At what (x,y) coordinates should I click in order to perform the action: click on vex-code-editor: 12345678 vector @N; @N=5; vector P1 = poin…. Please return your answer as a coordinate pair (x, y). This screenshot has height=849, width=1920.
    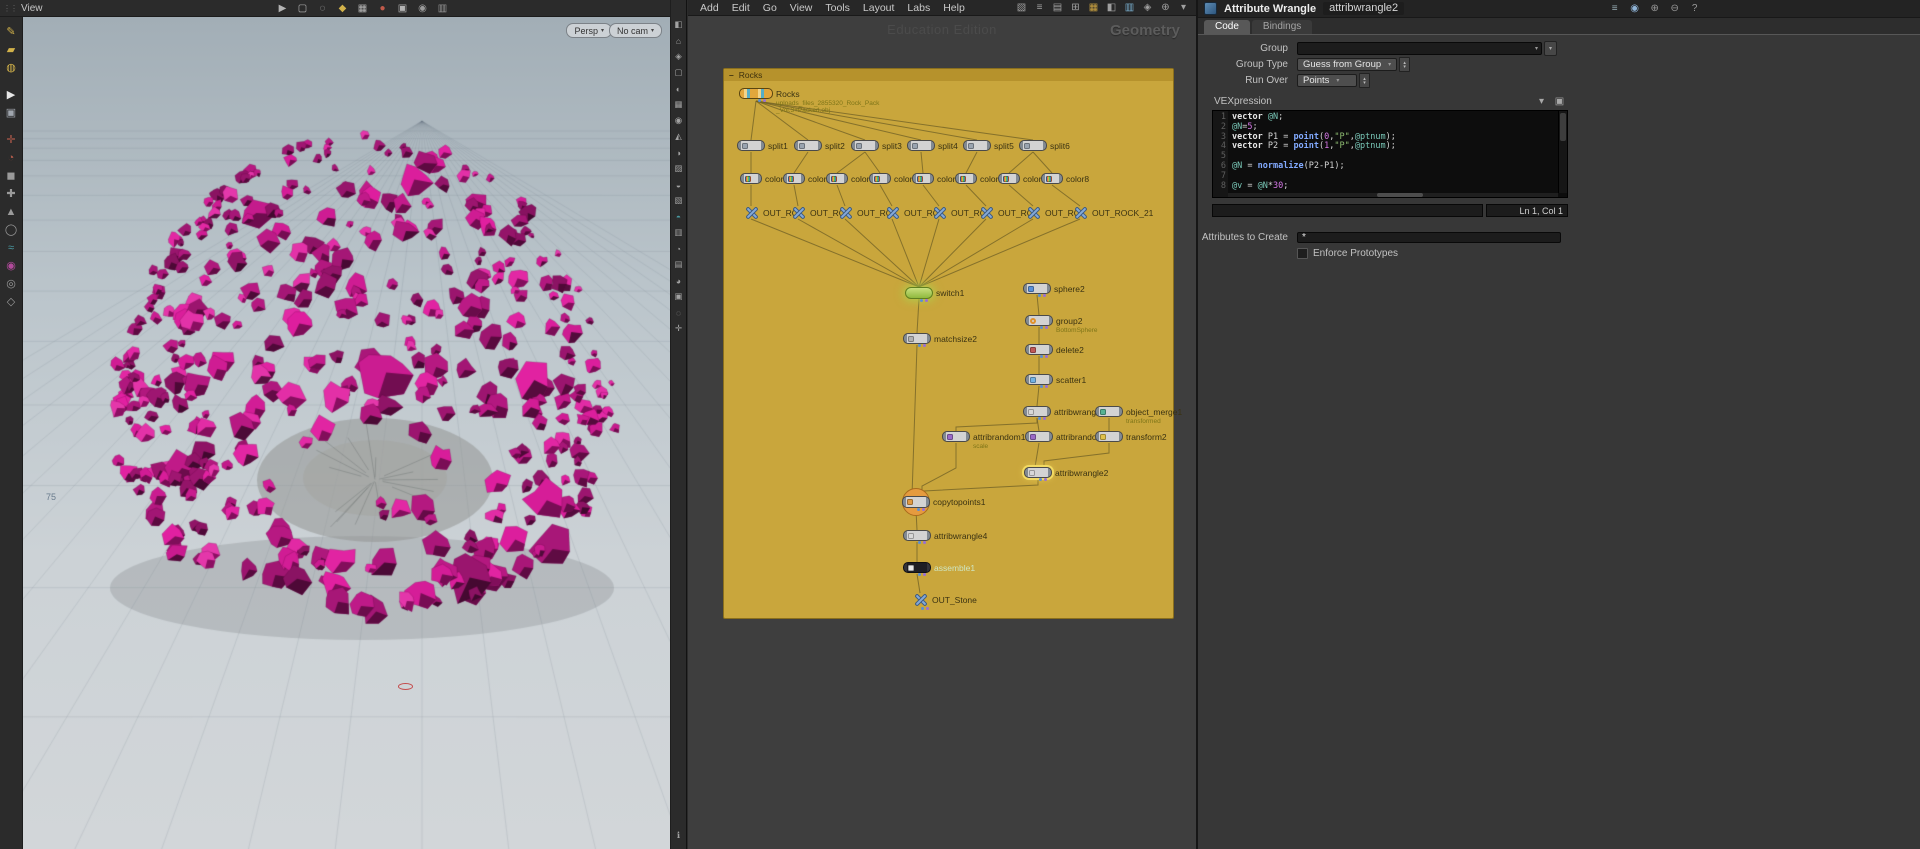
    Looking at the image, I should click on (1390, 154).